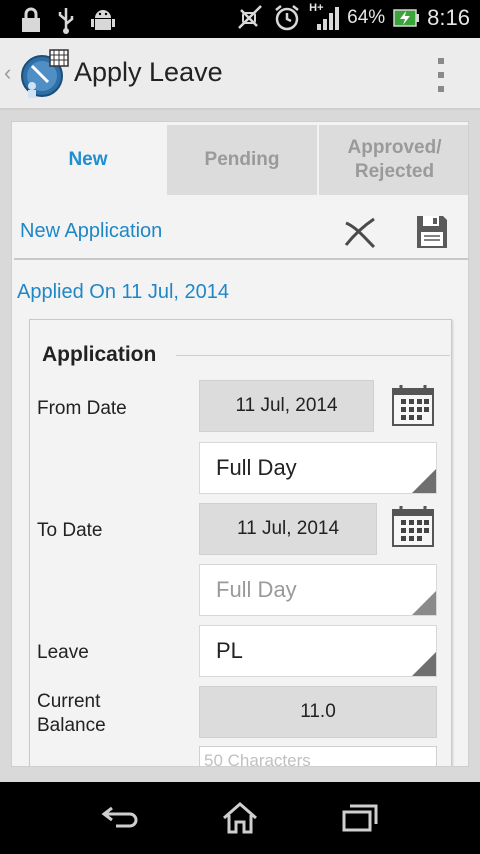 The width and height of the screenshot is (480, 854). What do you see at coordinates (360, 818) in the screenshot?
I see `recent-apps-icon` at bounding box center [360, 818].